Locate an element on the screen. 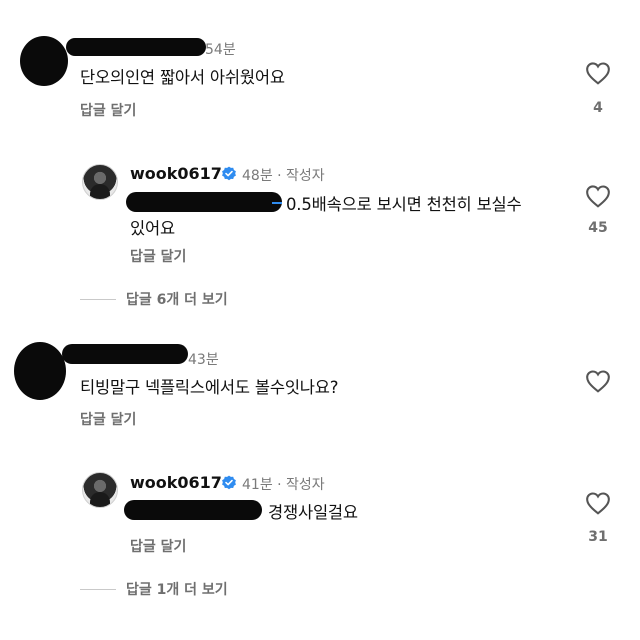  like-count: 4 is located at coordinates (598, 108).